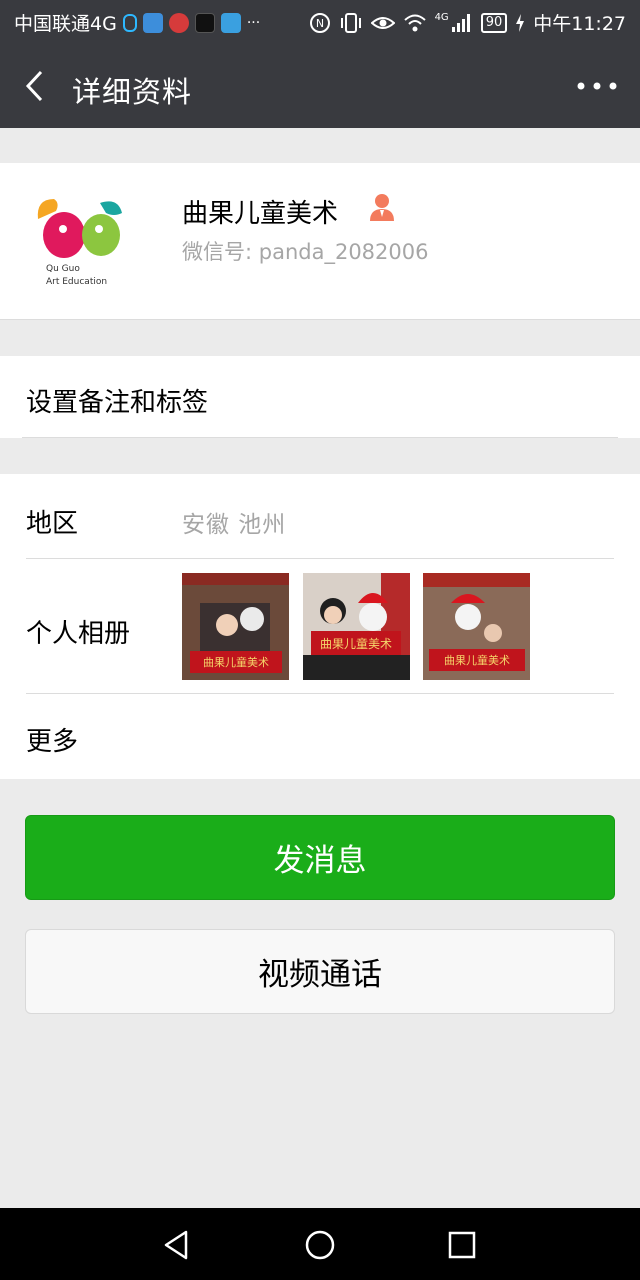 The height and width of the screenshot is (1280, 640). I want to click on clock: 中午11:27, so click(579, 24).